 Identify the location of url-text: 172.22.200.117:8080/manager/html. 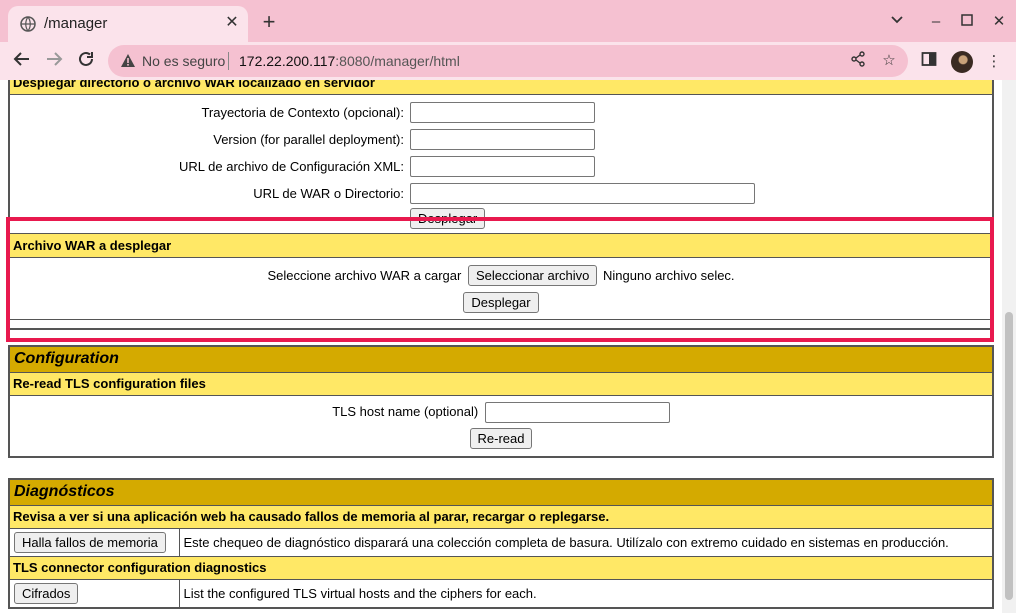
(349, 61).